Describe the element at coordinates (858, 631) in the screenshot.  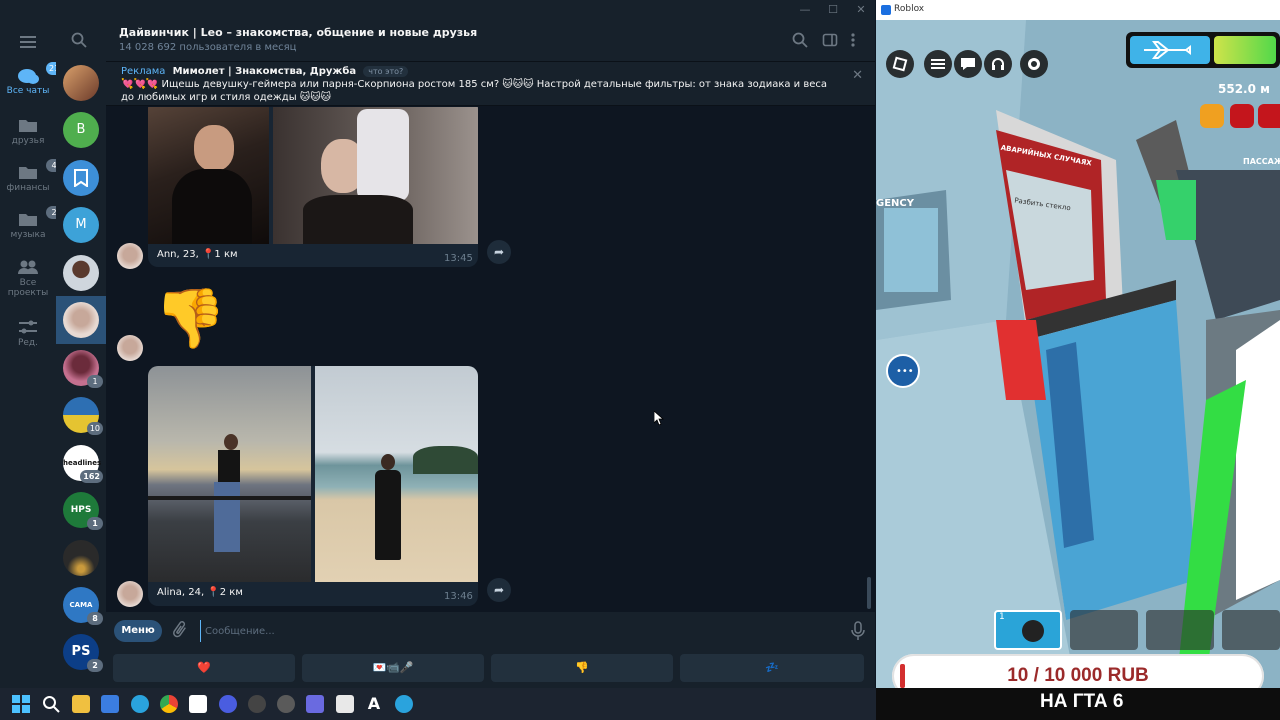
I see `microphone-icon` at that location.